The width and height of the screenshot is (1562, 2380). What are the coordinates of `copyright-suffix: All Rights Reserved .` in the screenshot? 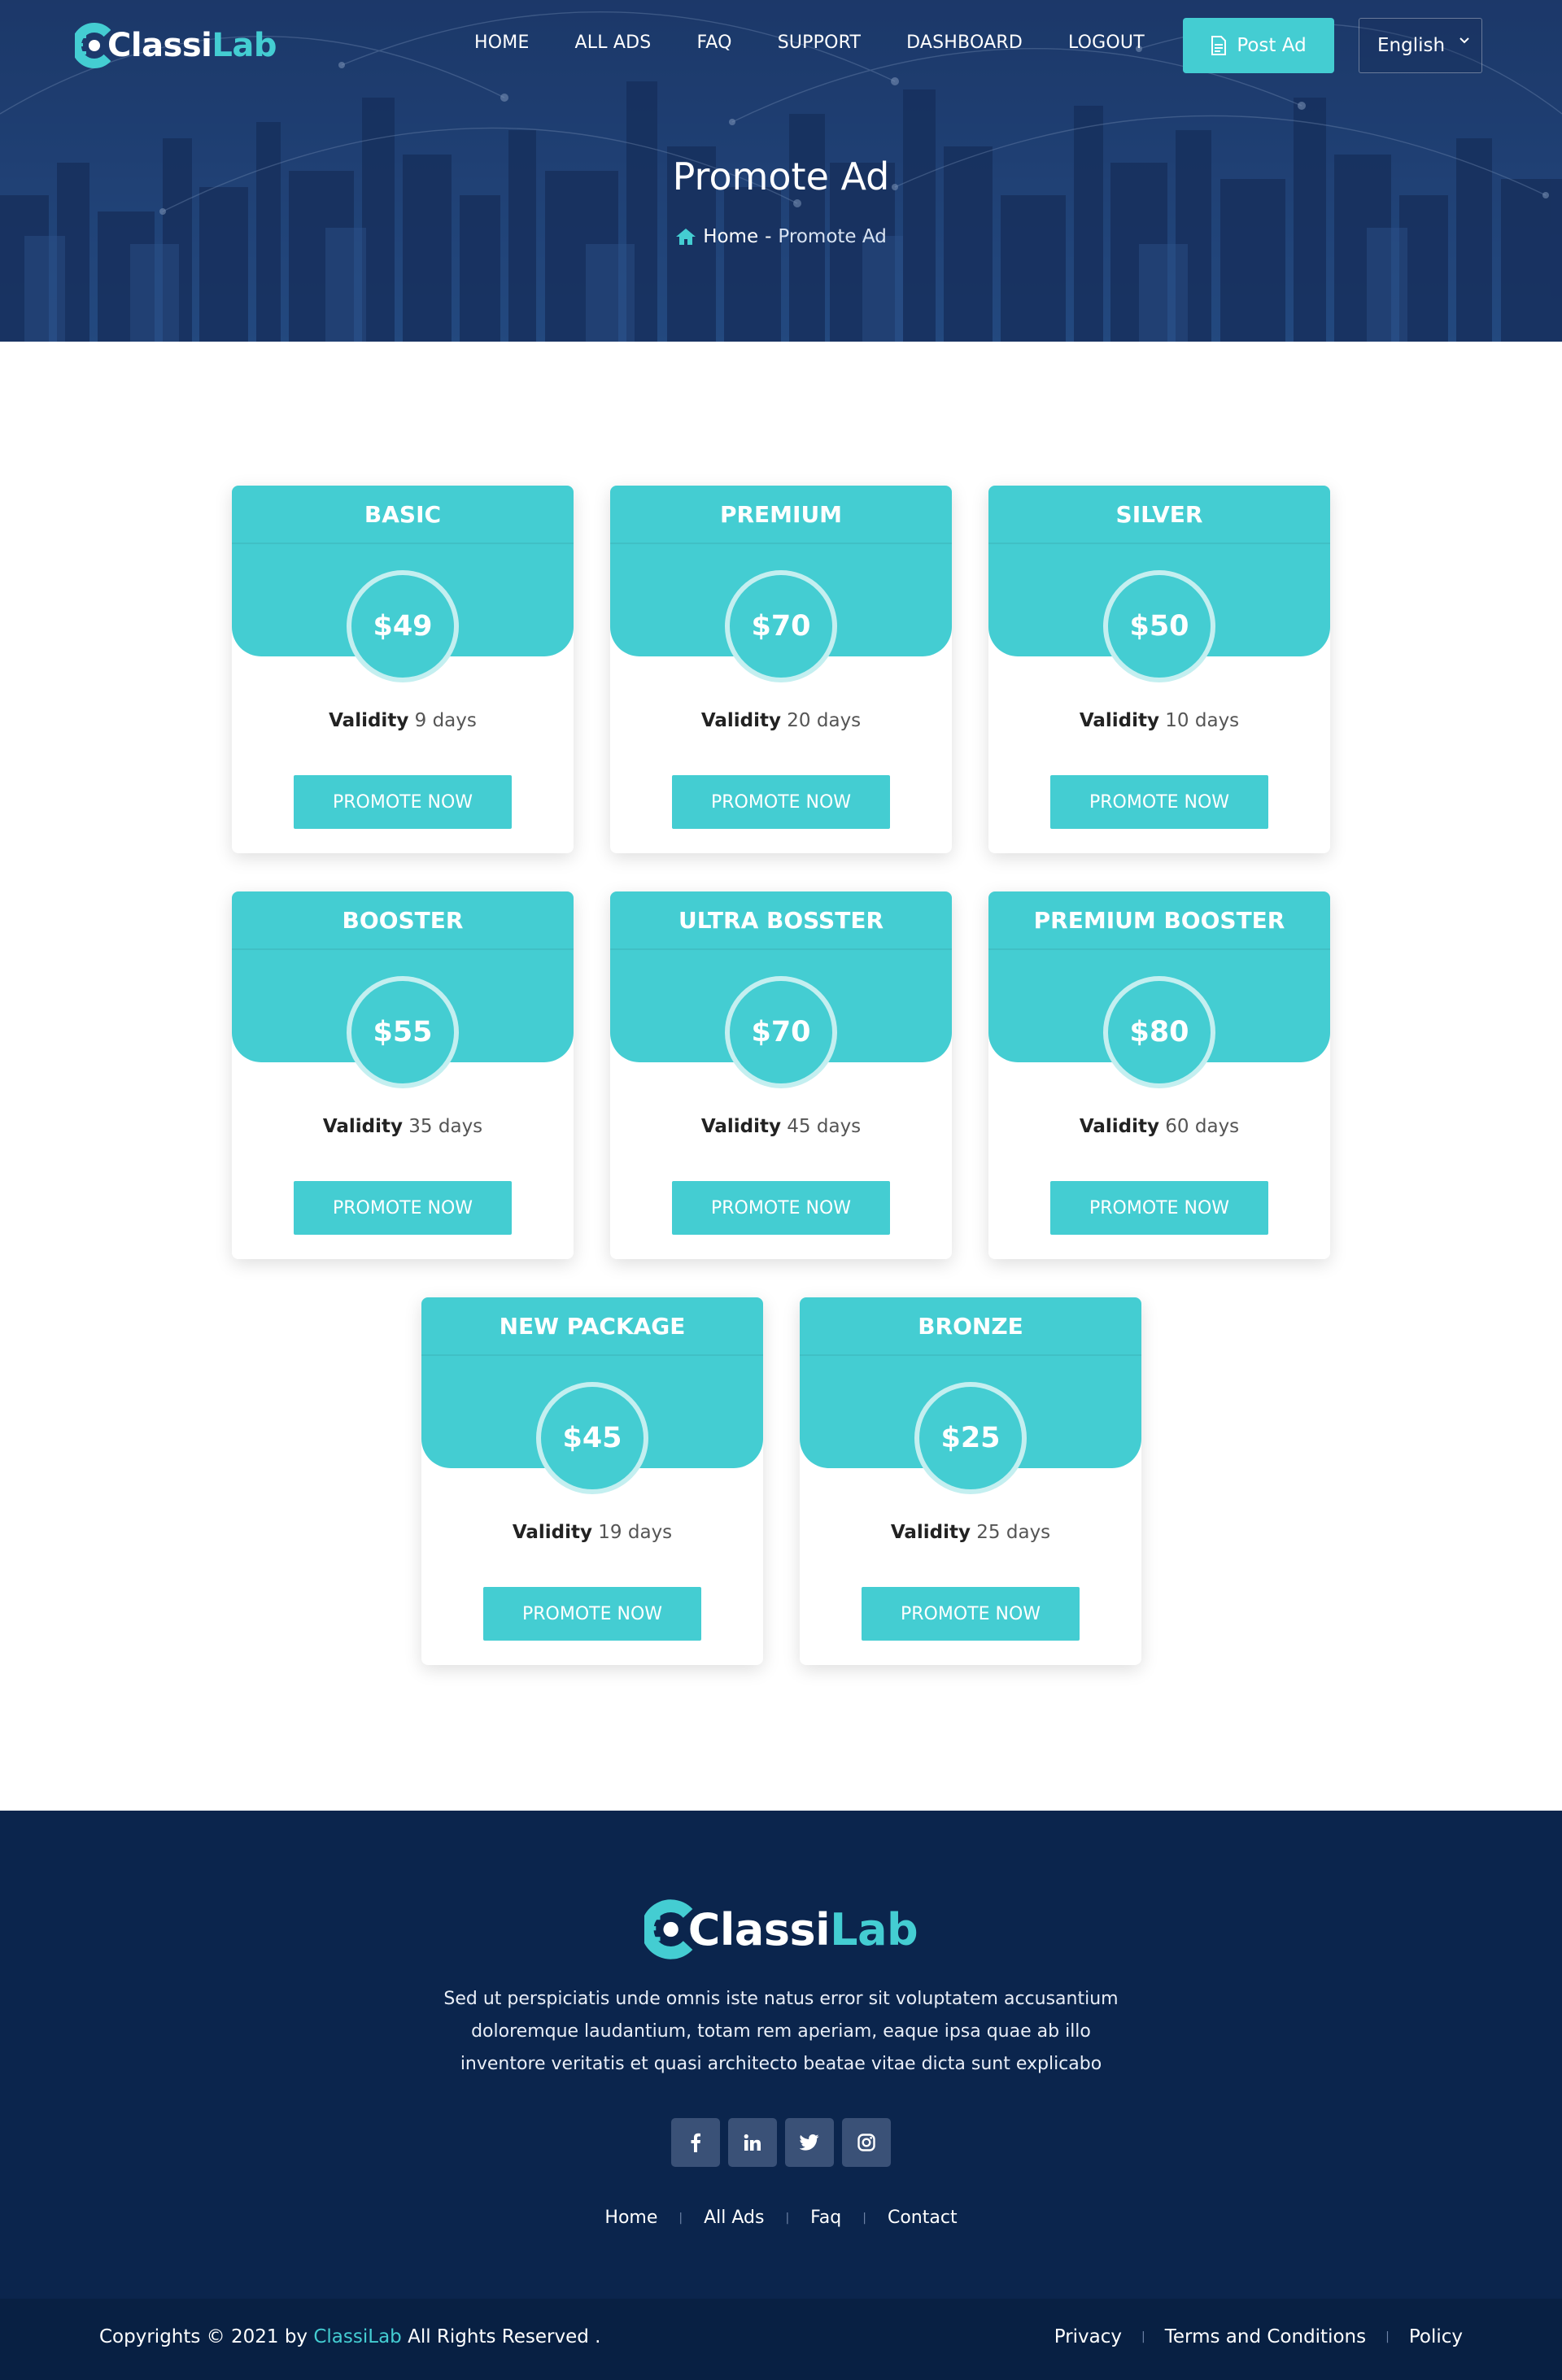 It's located at (504, 2337).